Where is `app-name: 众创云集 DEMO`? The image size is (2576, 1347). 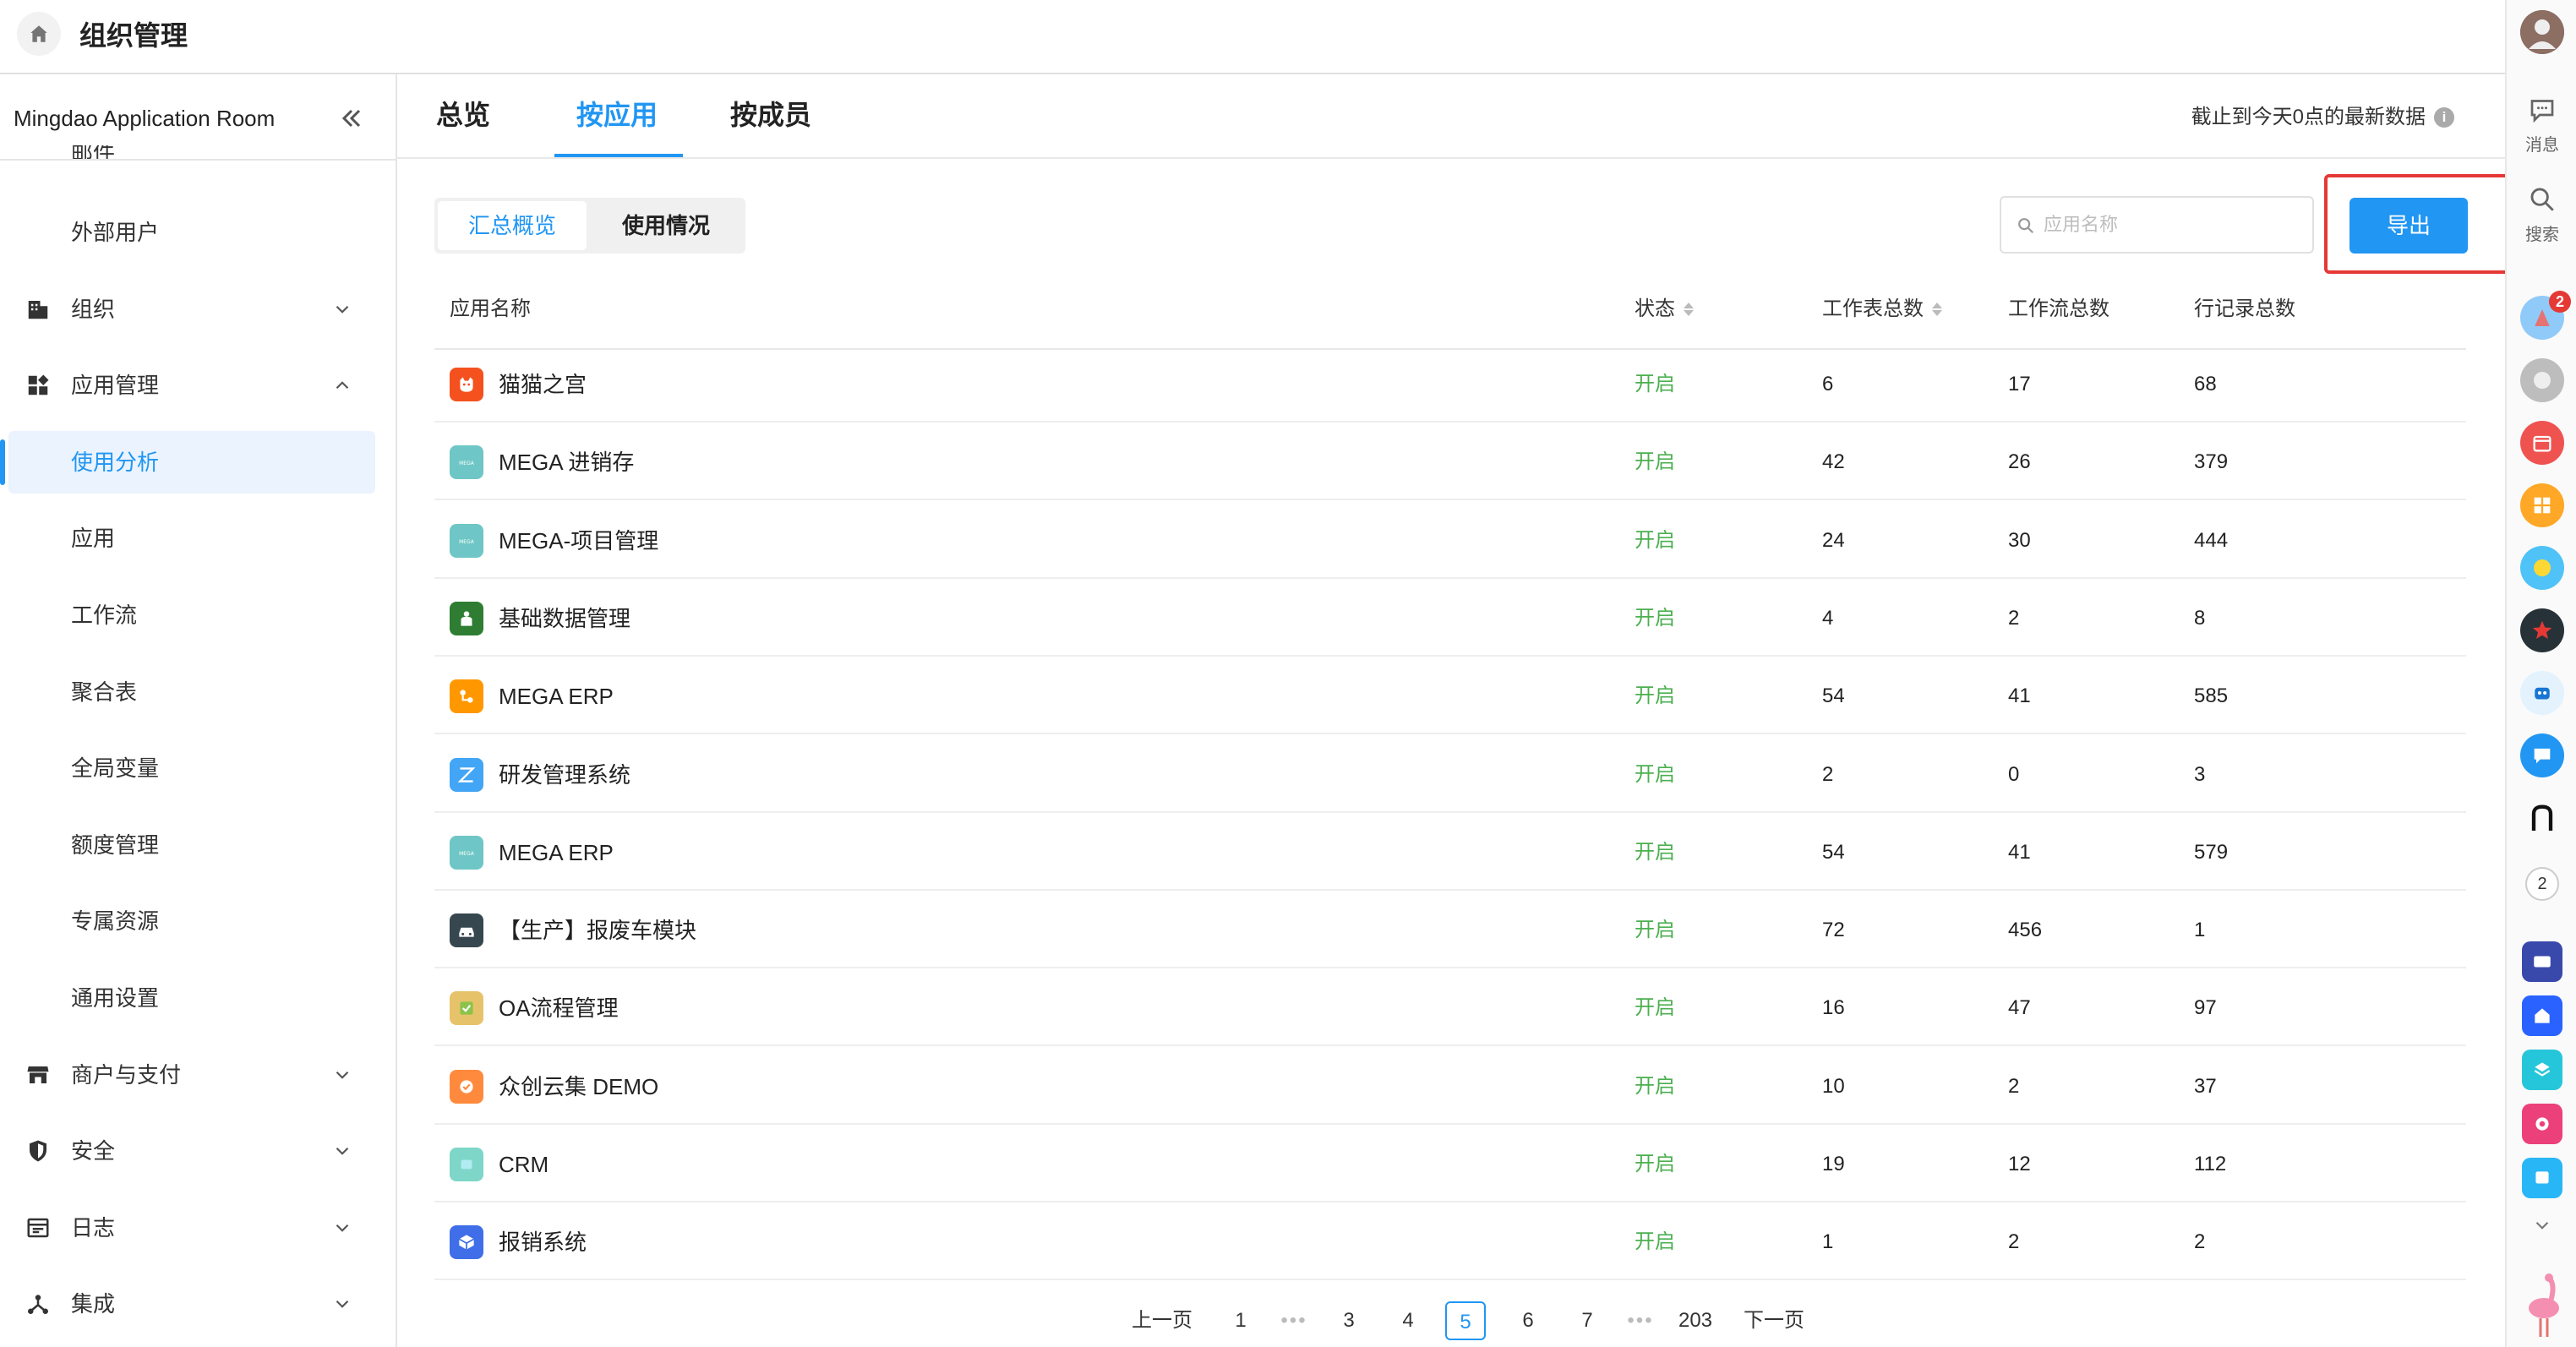
app-name: 众创云集 DEMO is located at coordinates (578, 1087).